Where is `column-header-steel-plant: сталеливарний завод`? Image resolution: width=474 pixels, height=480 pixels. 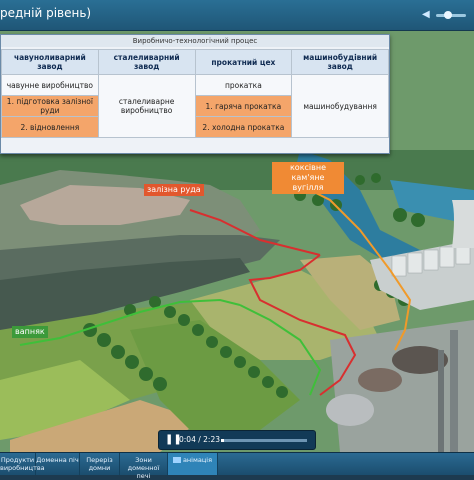 column-header-steel-plant: сталеливарний завод is located at coordinates (146, 62).